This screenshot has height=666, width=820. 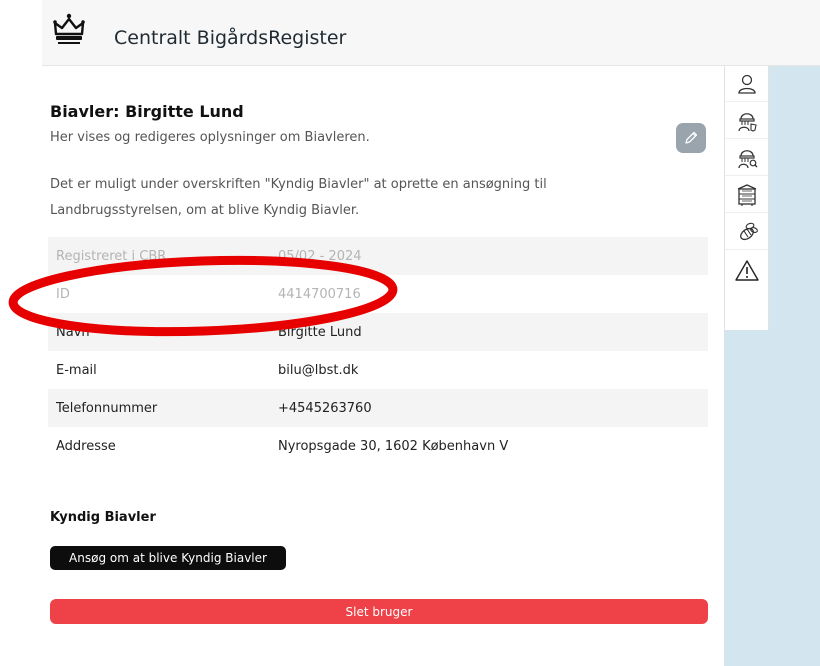 What do you see at coordinates (320, 332) in the screenshot?
I see `detail-value: Birgitte Lund` at bounding box center [320, 332].